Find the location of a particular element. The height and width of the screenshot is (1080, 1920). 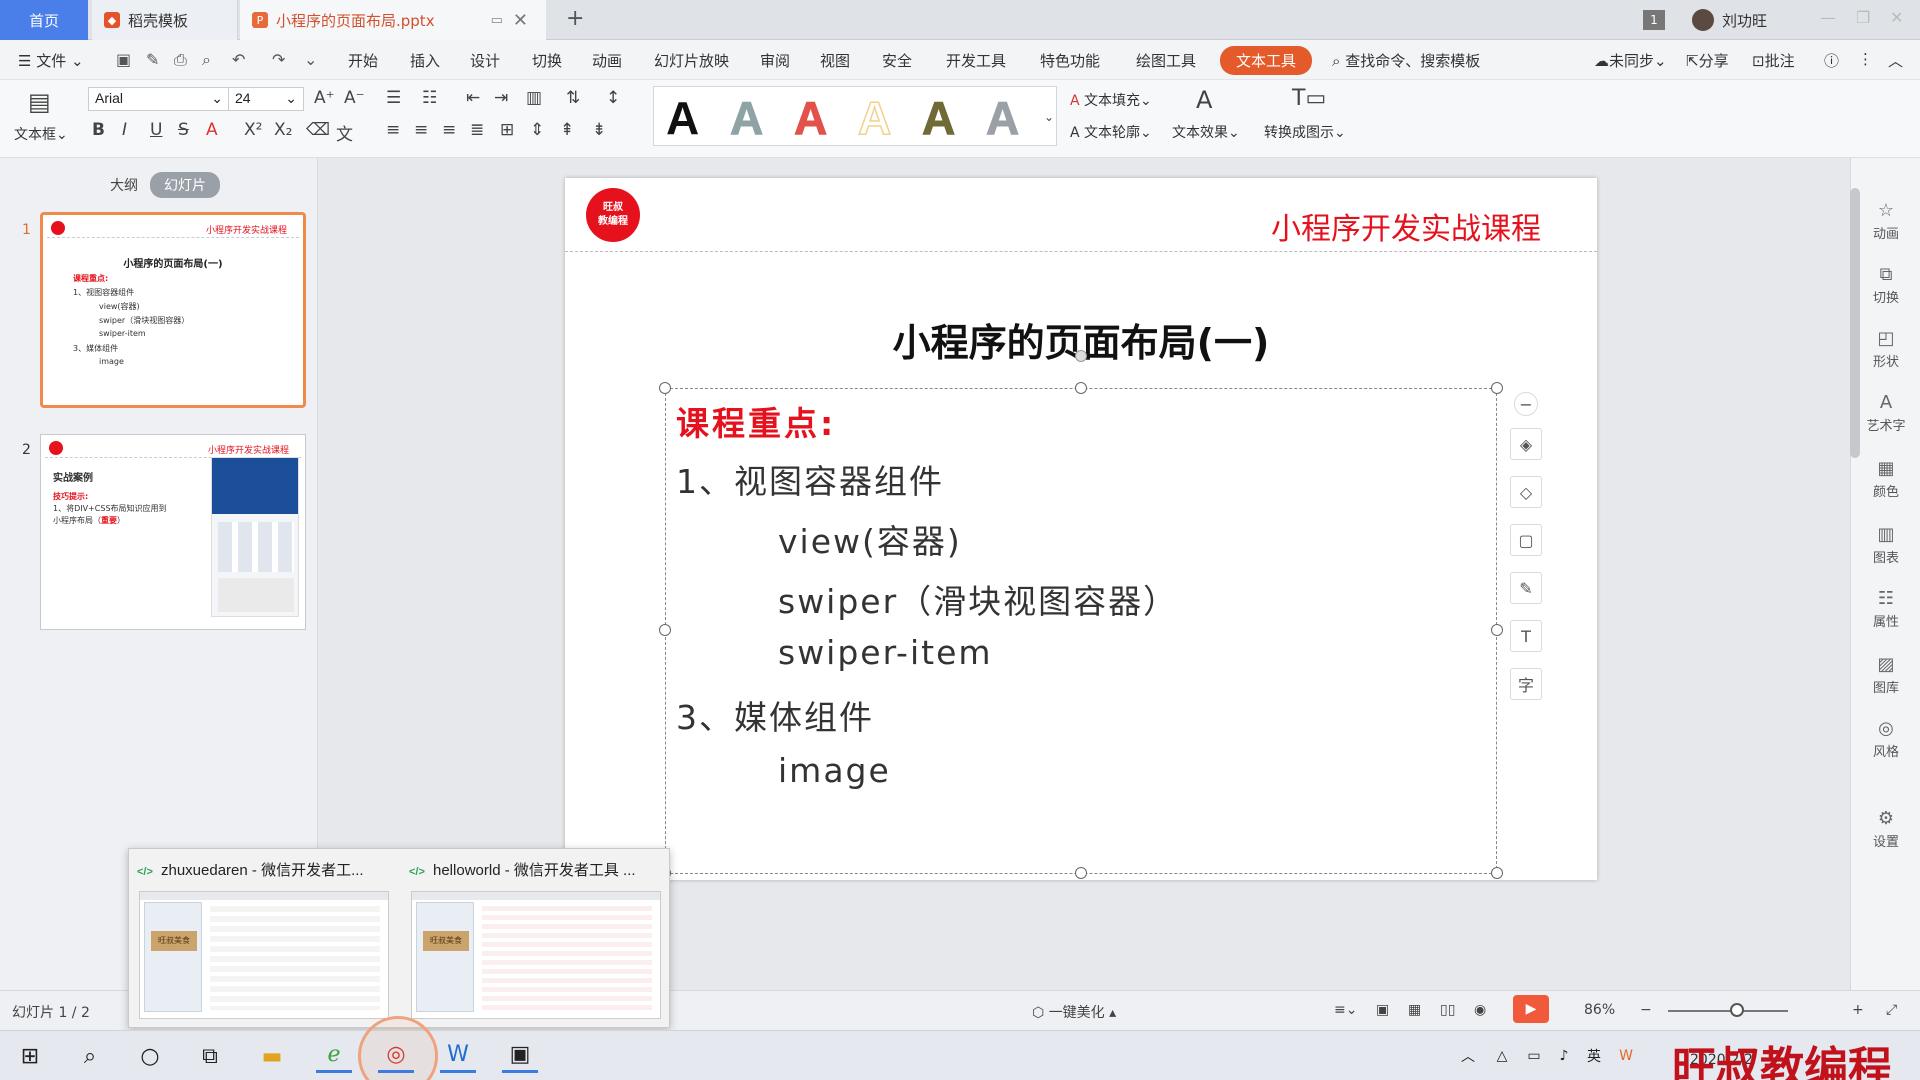

vertical-scrollbar is located at coordinates (1855, 323).